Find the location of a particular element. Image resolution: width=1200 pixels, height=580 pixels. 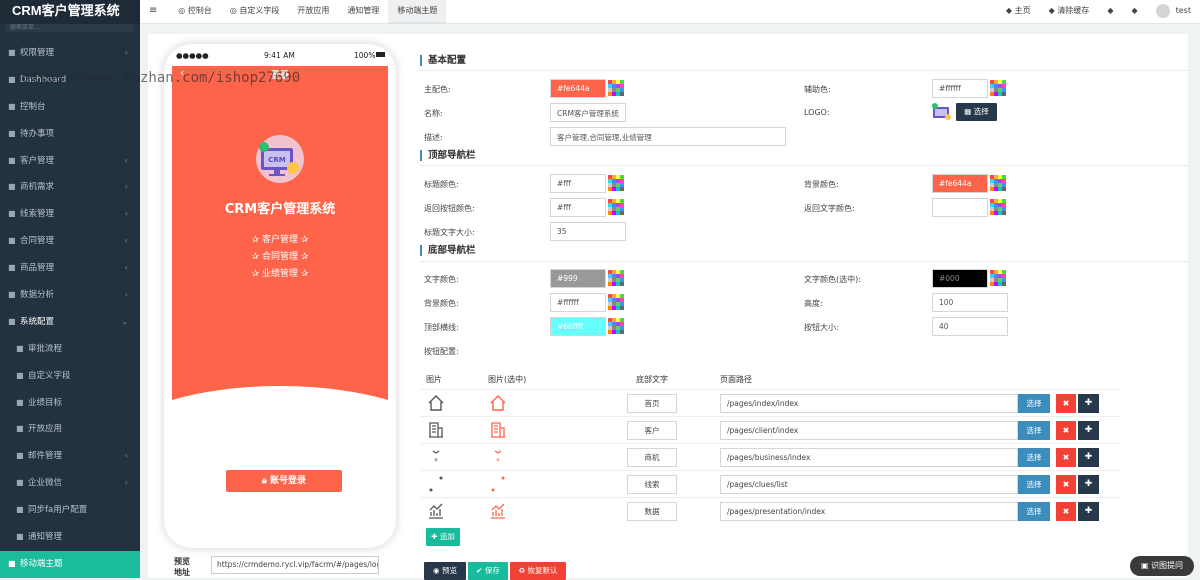

tab: ◎ 控制台 is located at coordinates (195, 12).